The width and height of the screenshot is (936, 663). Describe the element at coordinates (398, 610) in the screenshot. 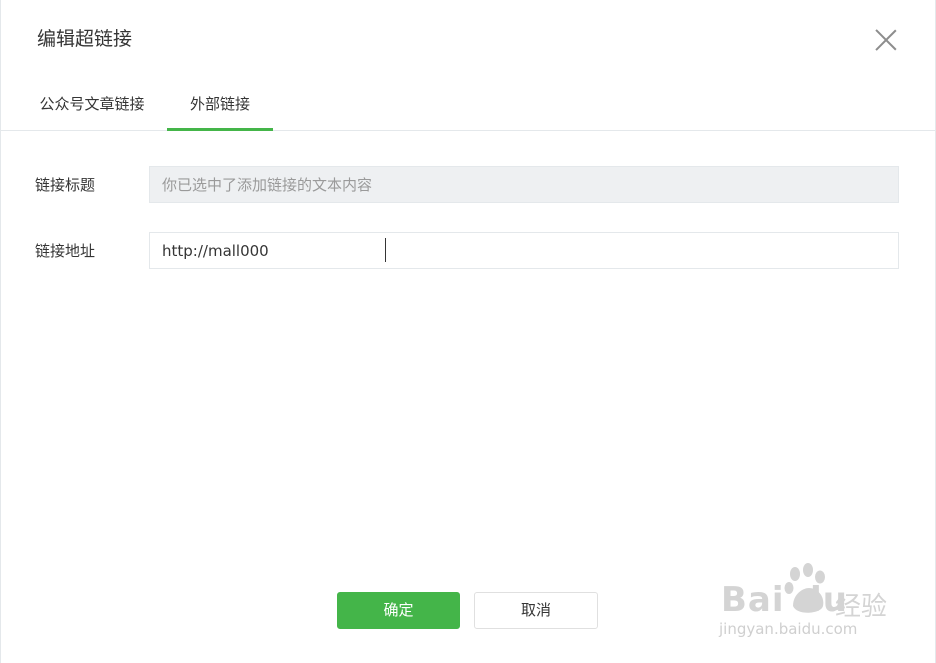

I see `confirm-button: 确定` at that location.